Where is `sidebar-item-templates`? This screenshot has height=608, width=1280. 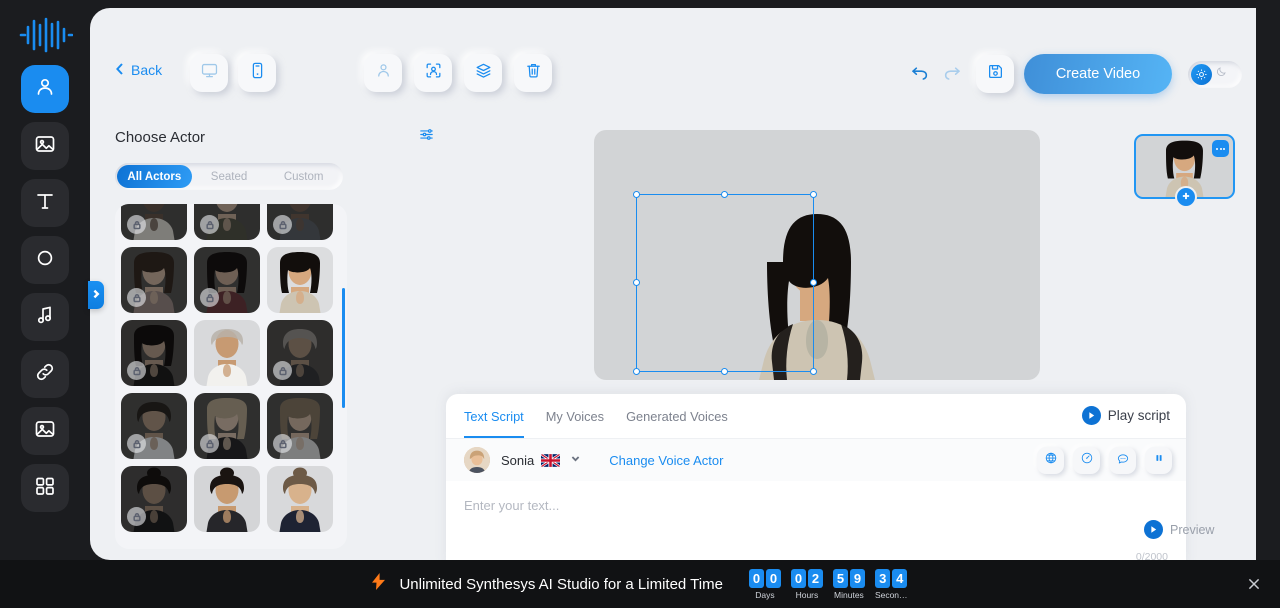
sidebar-item-templates is located at coordinates (45, 488).